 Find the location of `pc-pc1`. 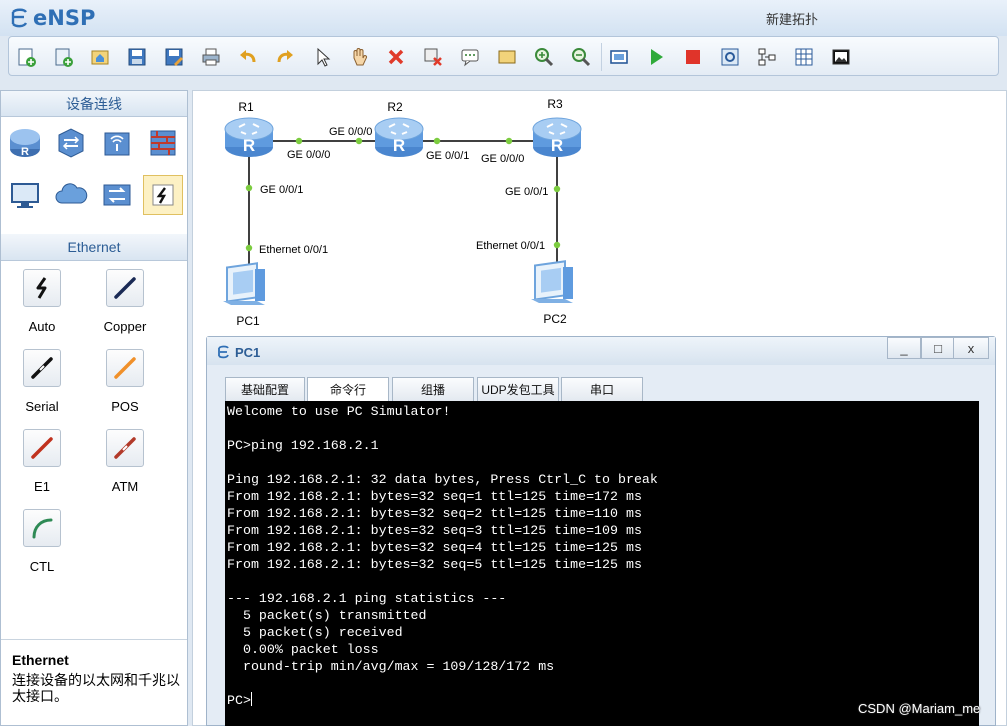

pc-pc1 is located at coordinates (244, 284).